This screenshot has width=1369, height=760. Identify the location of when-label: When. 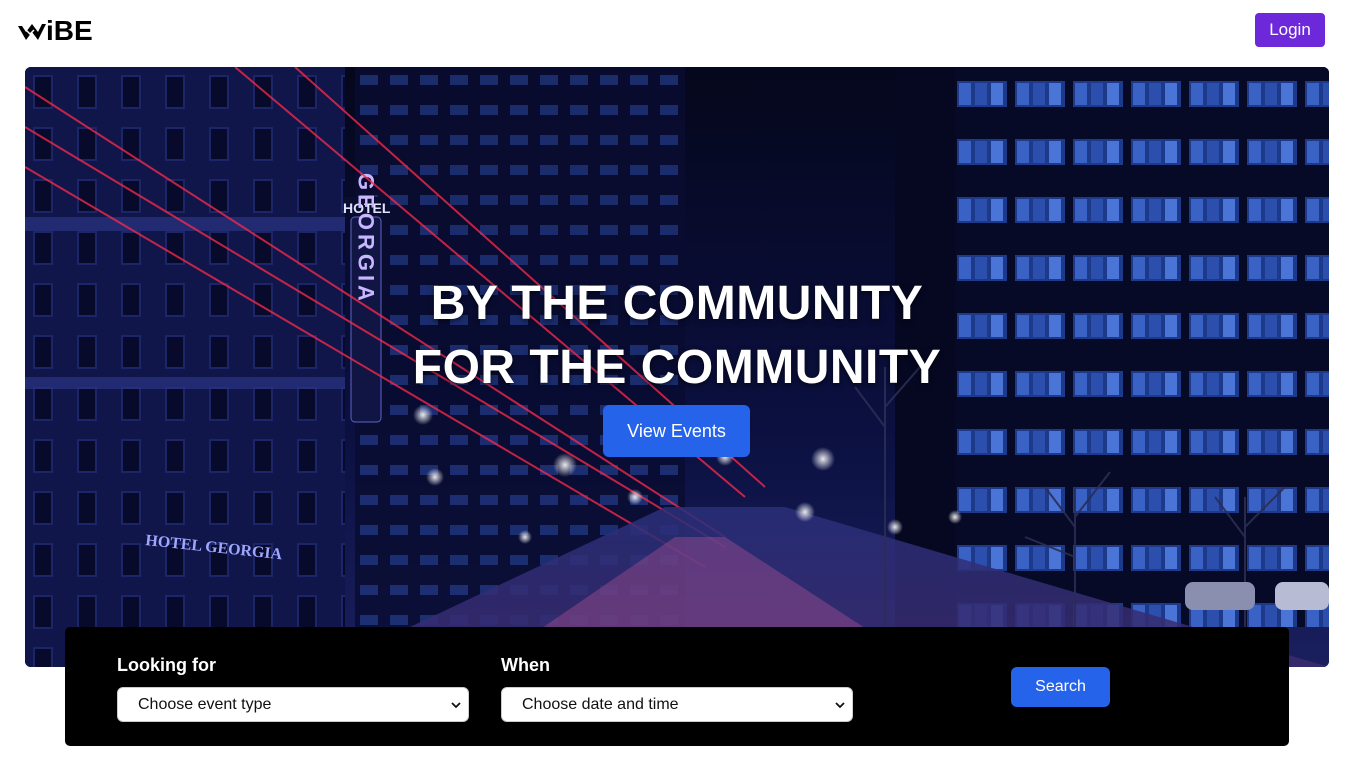
(525, 665).